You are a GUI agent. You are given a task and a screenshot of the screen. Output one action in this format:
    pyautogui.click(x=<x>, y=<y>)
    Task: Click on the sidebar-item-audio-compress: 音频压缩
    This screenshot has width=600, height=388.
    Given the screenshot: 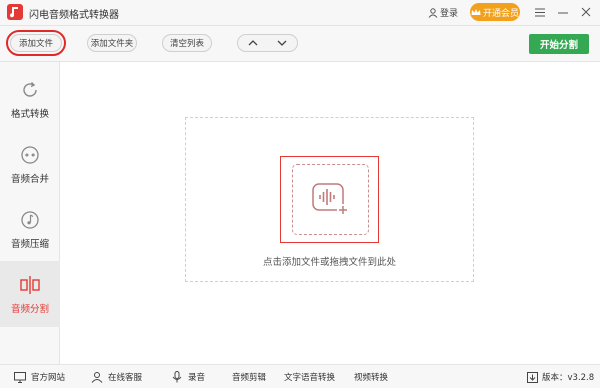 What is the action you would take?
    pyautogui.click(x=30, y=229)
    